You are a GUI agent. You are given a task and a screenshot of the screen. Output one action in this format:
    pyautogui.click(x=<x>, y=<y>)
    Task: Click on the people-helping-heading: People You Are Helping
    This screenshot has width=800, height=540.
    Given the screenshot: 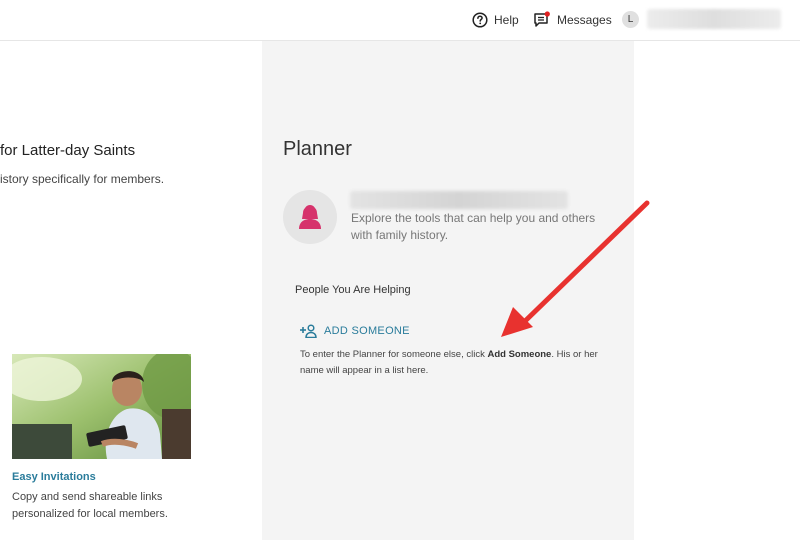 What is the action you would take?
    pyautogui.click(x=353, y=290)
    